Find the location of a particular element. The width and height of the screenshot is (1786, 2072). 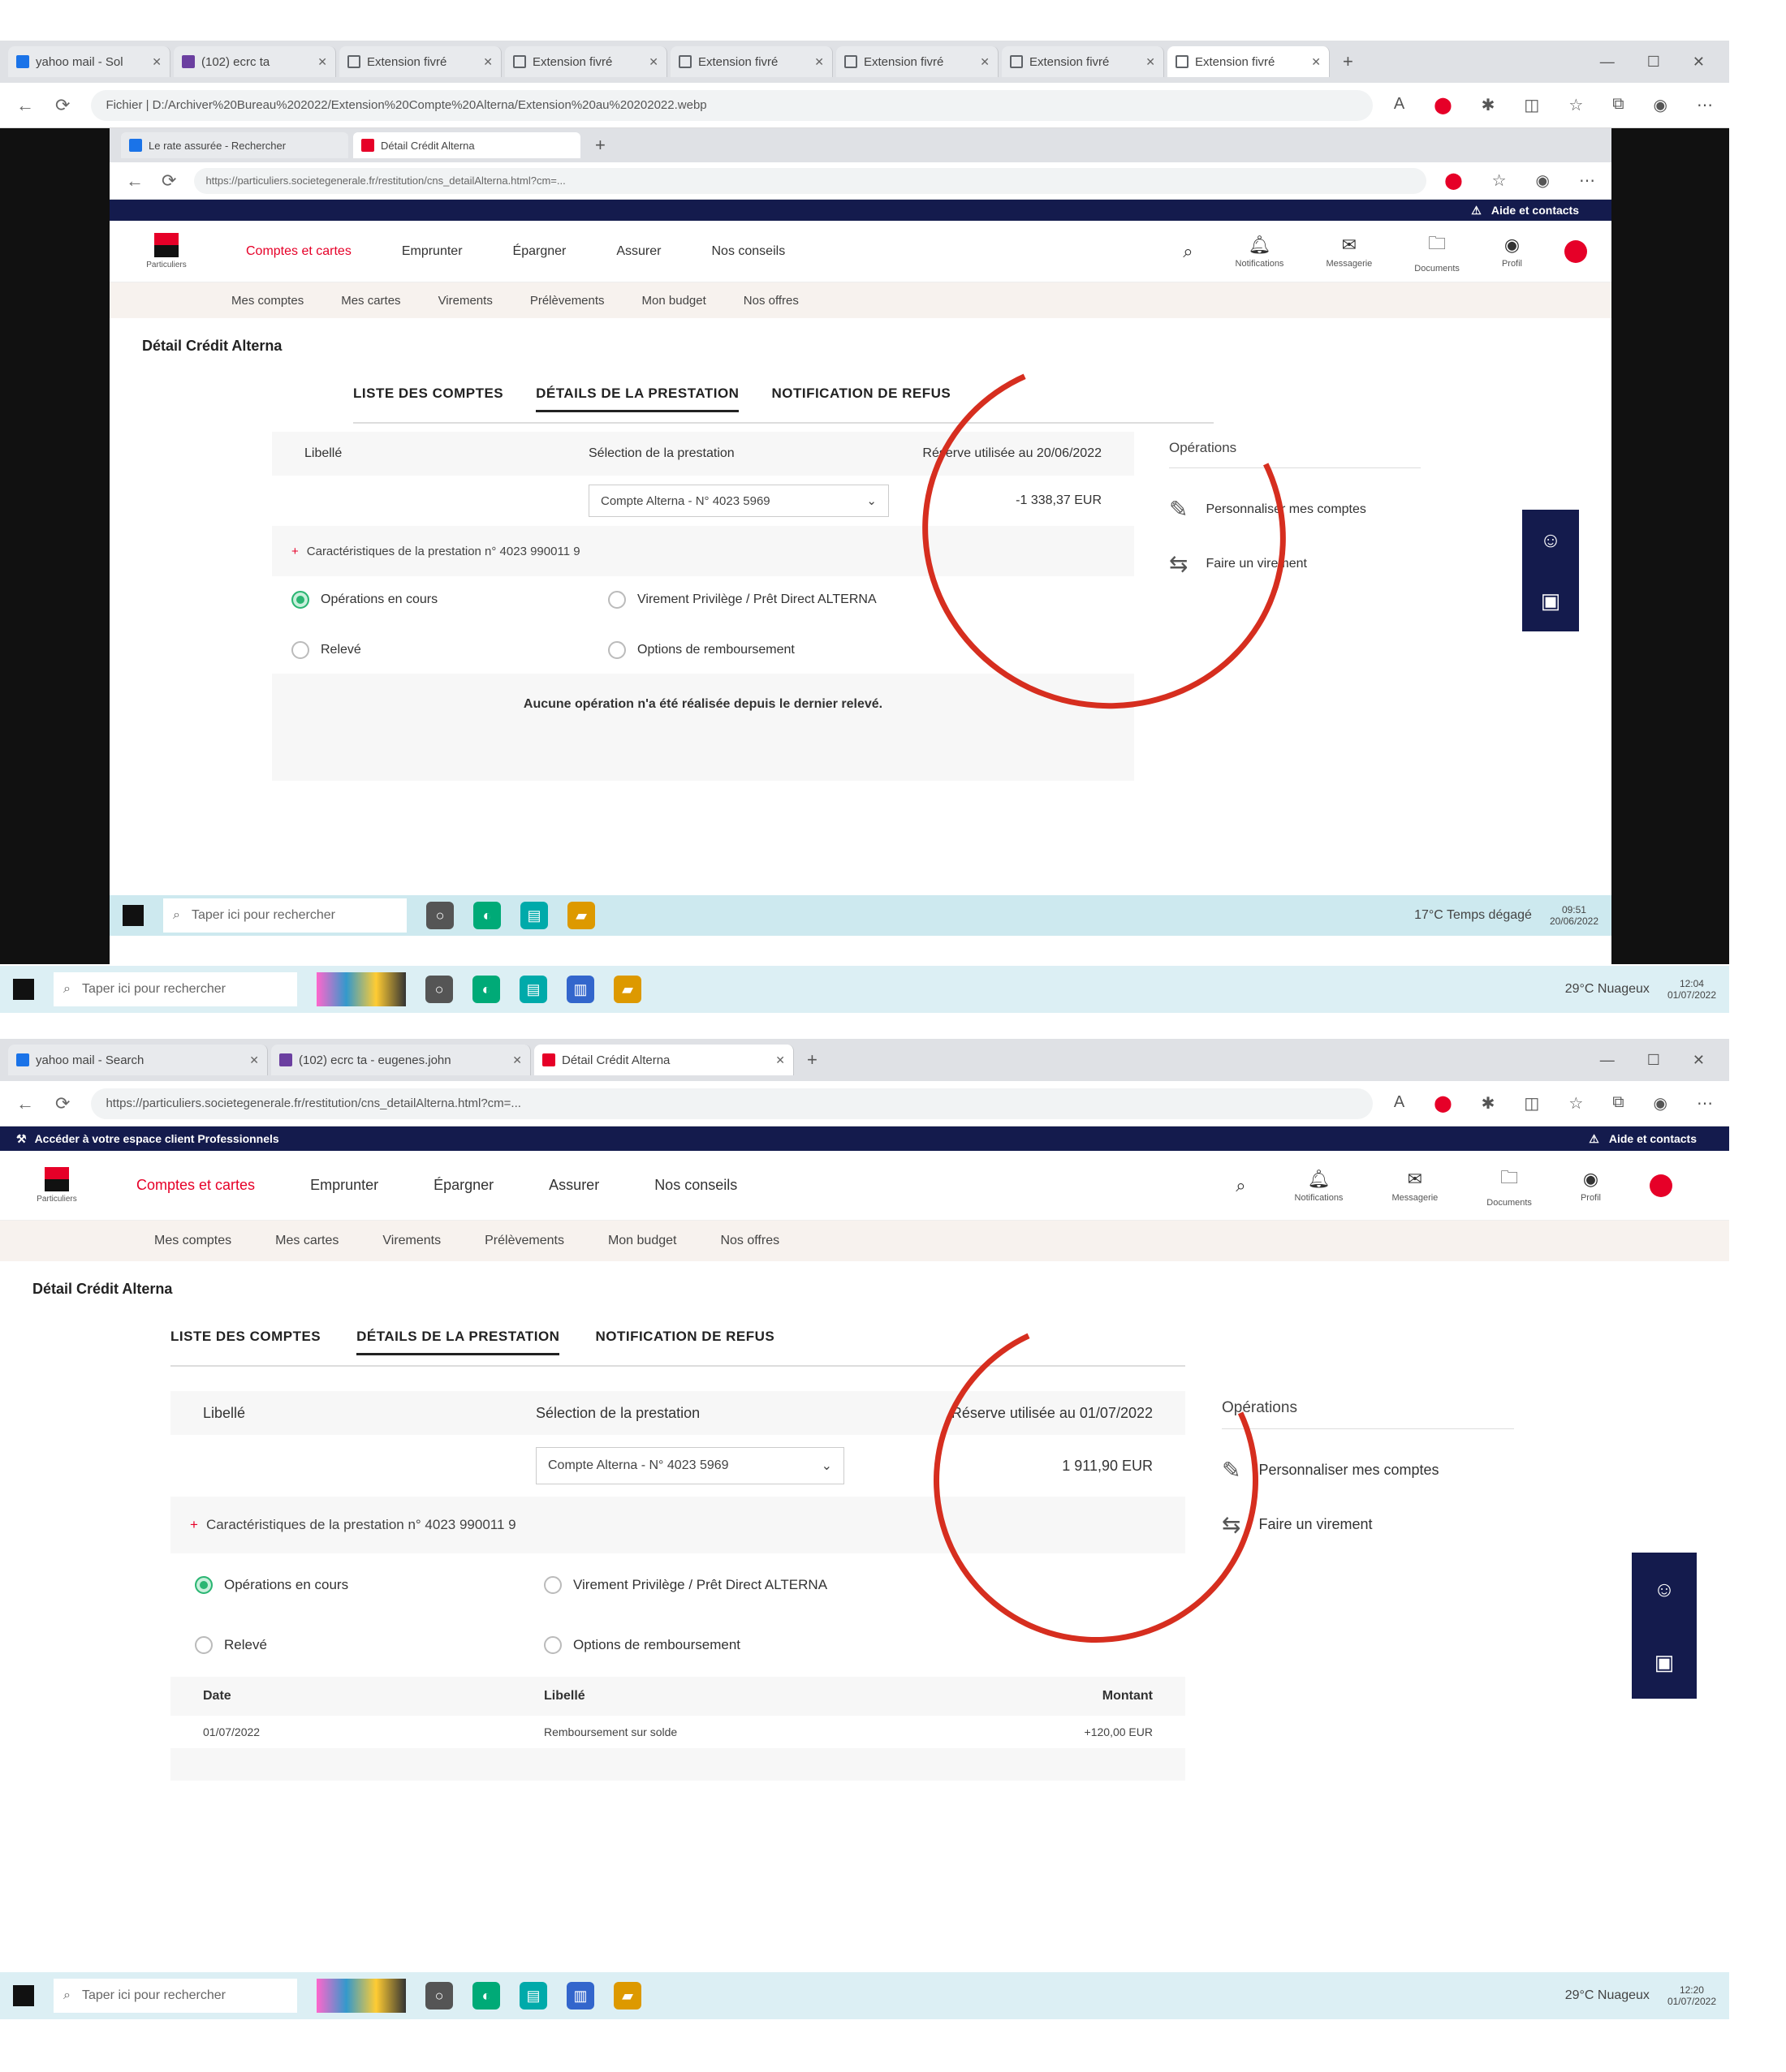

photos-icon: ▥ is located at coordinates (580, 989).